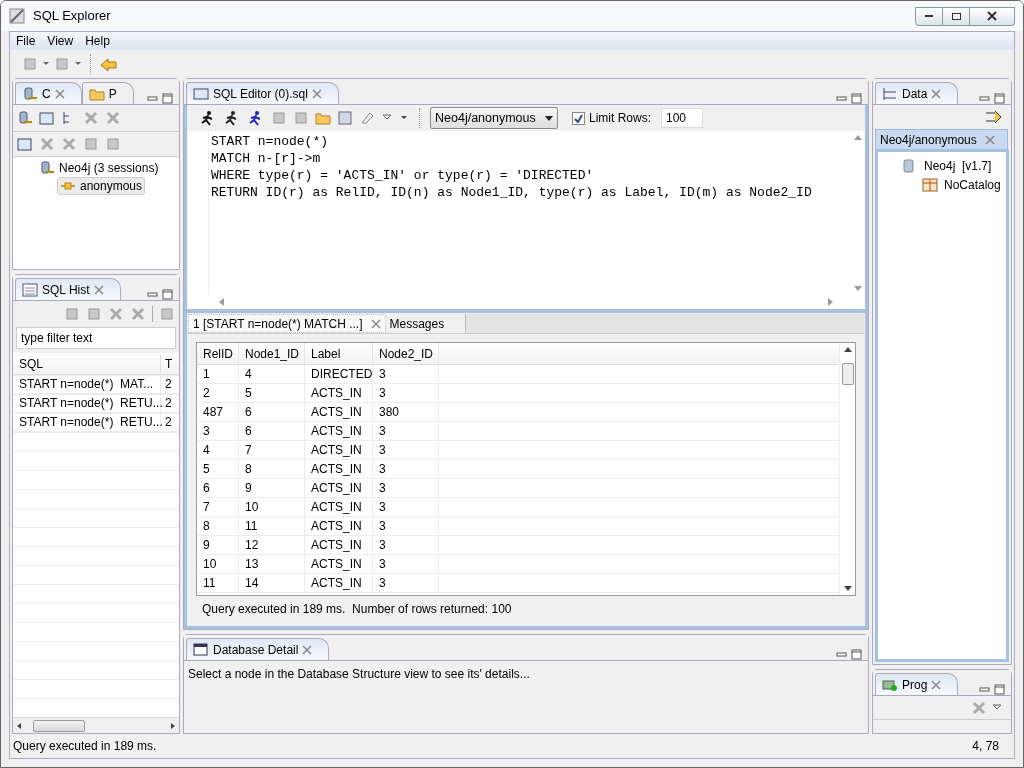  What do you see at coordinates (272, 583) in the screenshot?
I see `table-cell: 14` at bounding box center [272, 583].